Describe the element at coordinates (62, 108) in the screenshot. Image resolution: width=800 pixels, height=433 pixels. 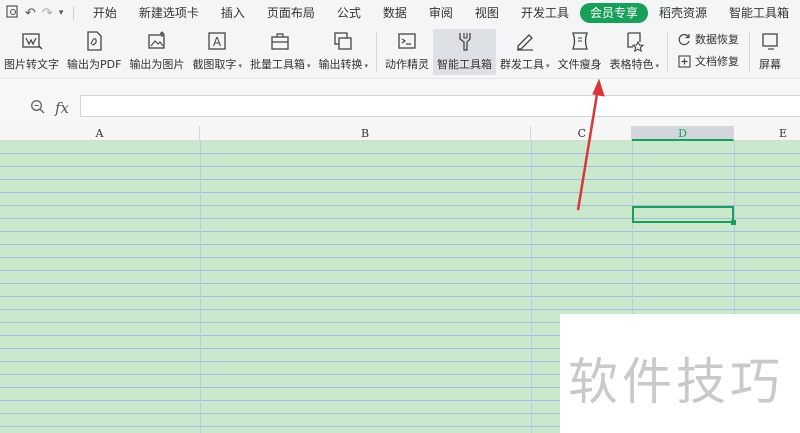
I see `insert-function-icon: fx` at that location.